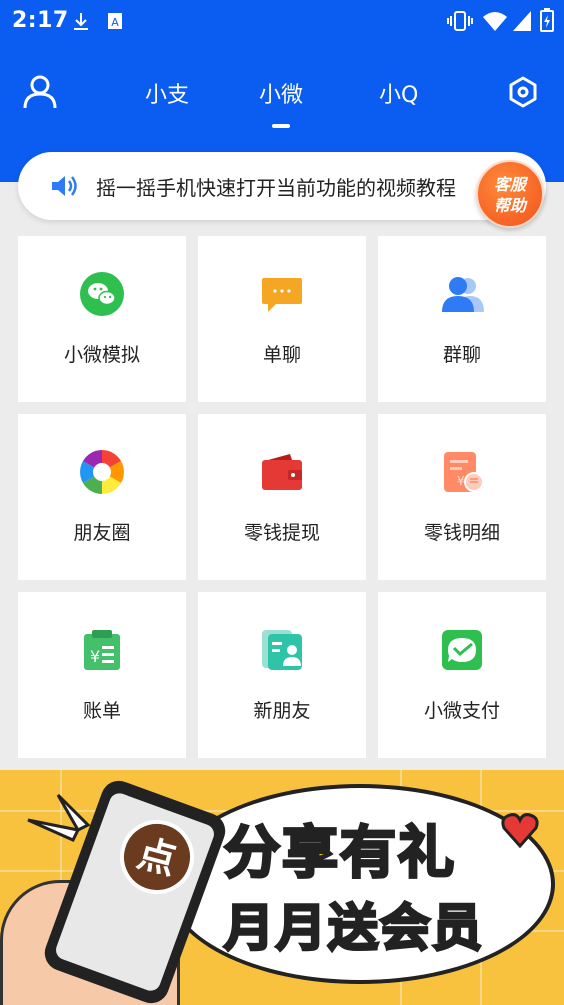 The image size is (564, 1005). I want to click on top-nav: 小支 小微 小Q, so click(282, 100).